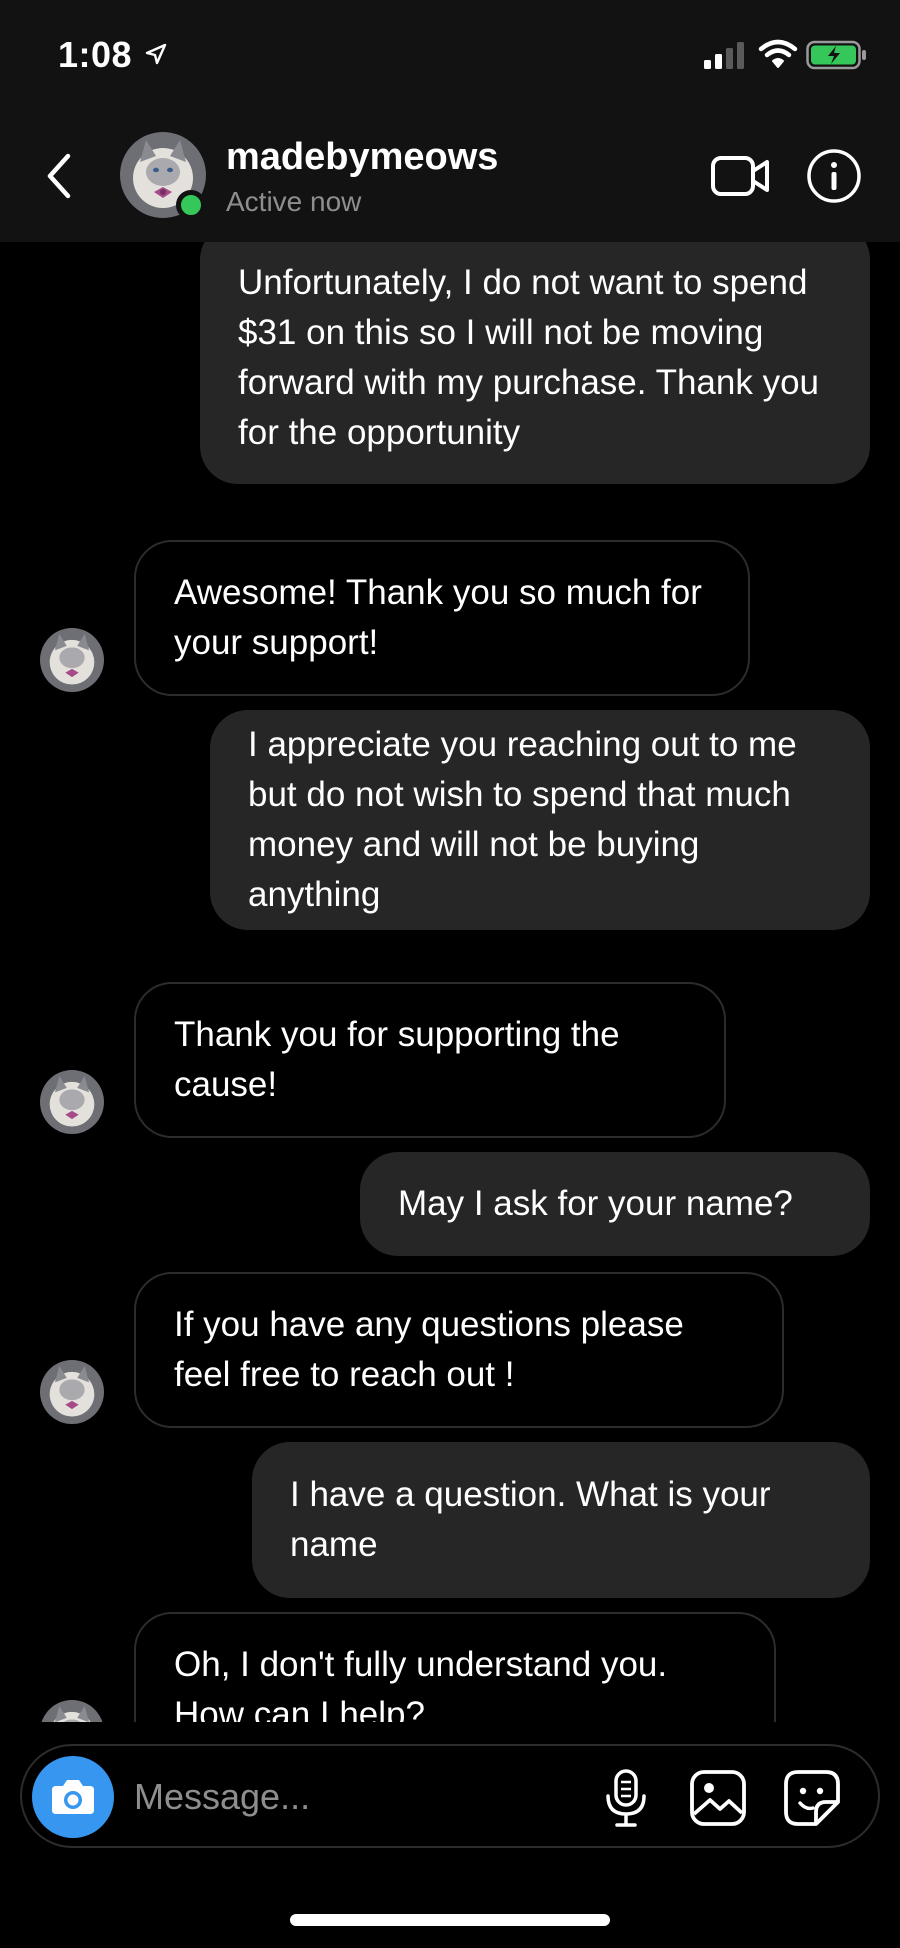 This screenshot has height=1948, width=900. I want to click on message-text: May I ask for your name?, so click(595, 1203).